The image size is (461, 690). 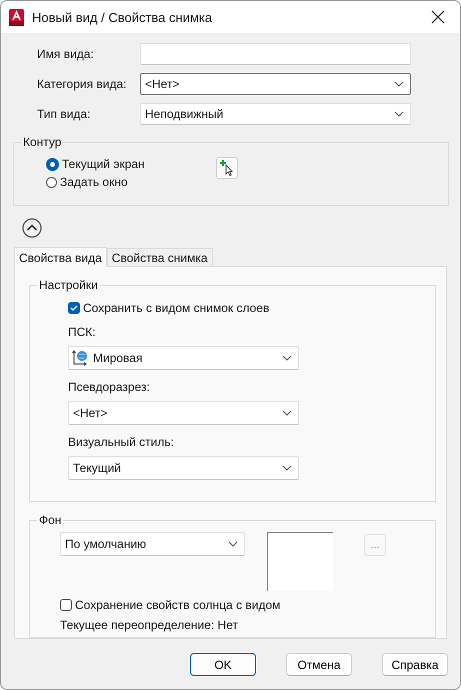 I want to click on radio-option: Текущий экран, so click(x=121, y=164).